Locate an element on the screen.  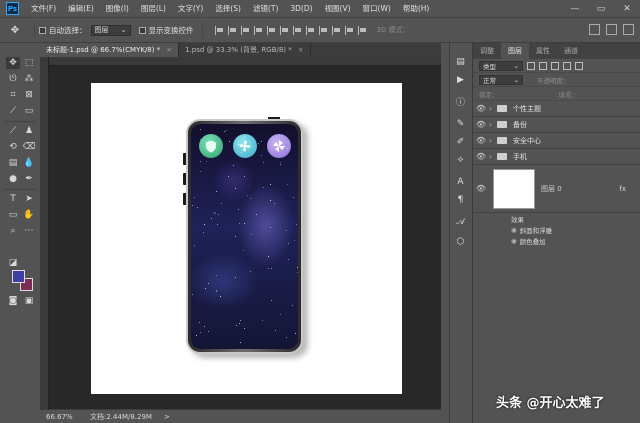
filter-smart-object-icon is located at coordinates (579, 65).